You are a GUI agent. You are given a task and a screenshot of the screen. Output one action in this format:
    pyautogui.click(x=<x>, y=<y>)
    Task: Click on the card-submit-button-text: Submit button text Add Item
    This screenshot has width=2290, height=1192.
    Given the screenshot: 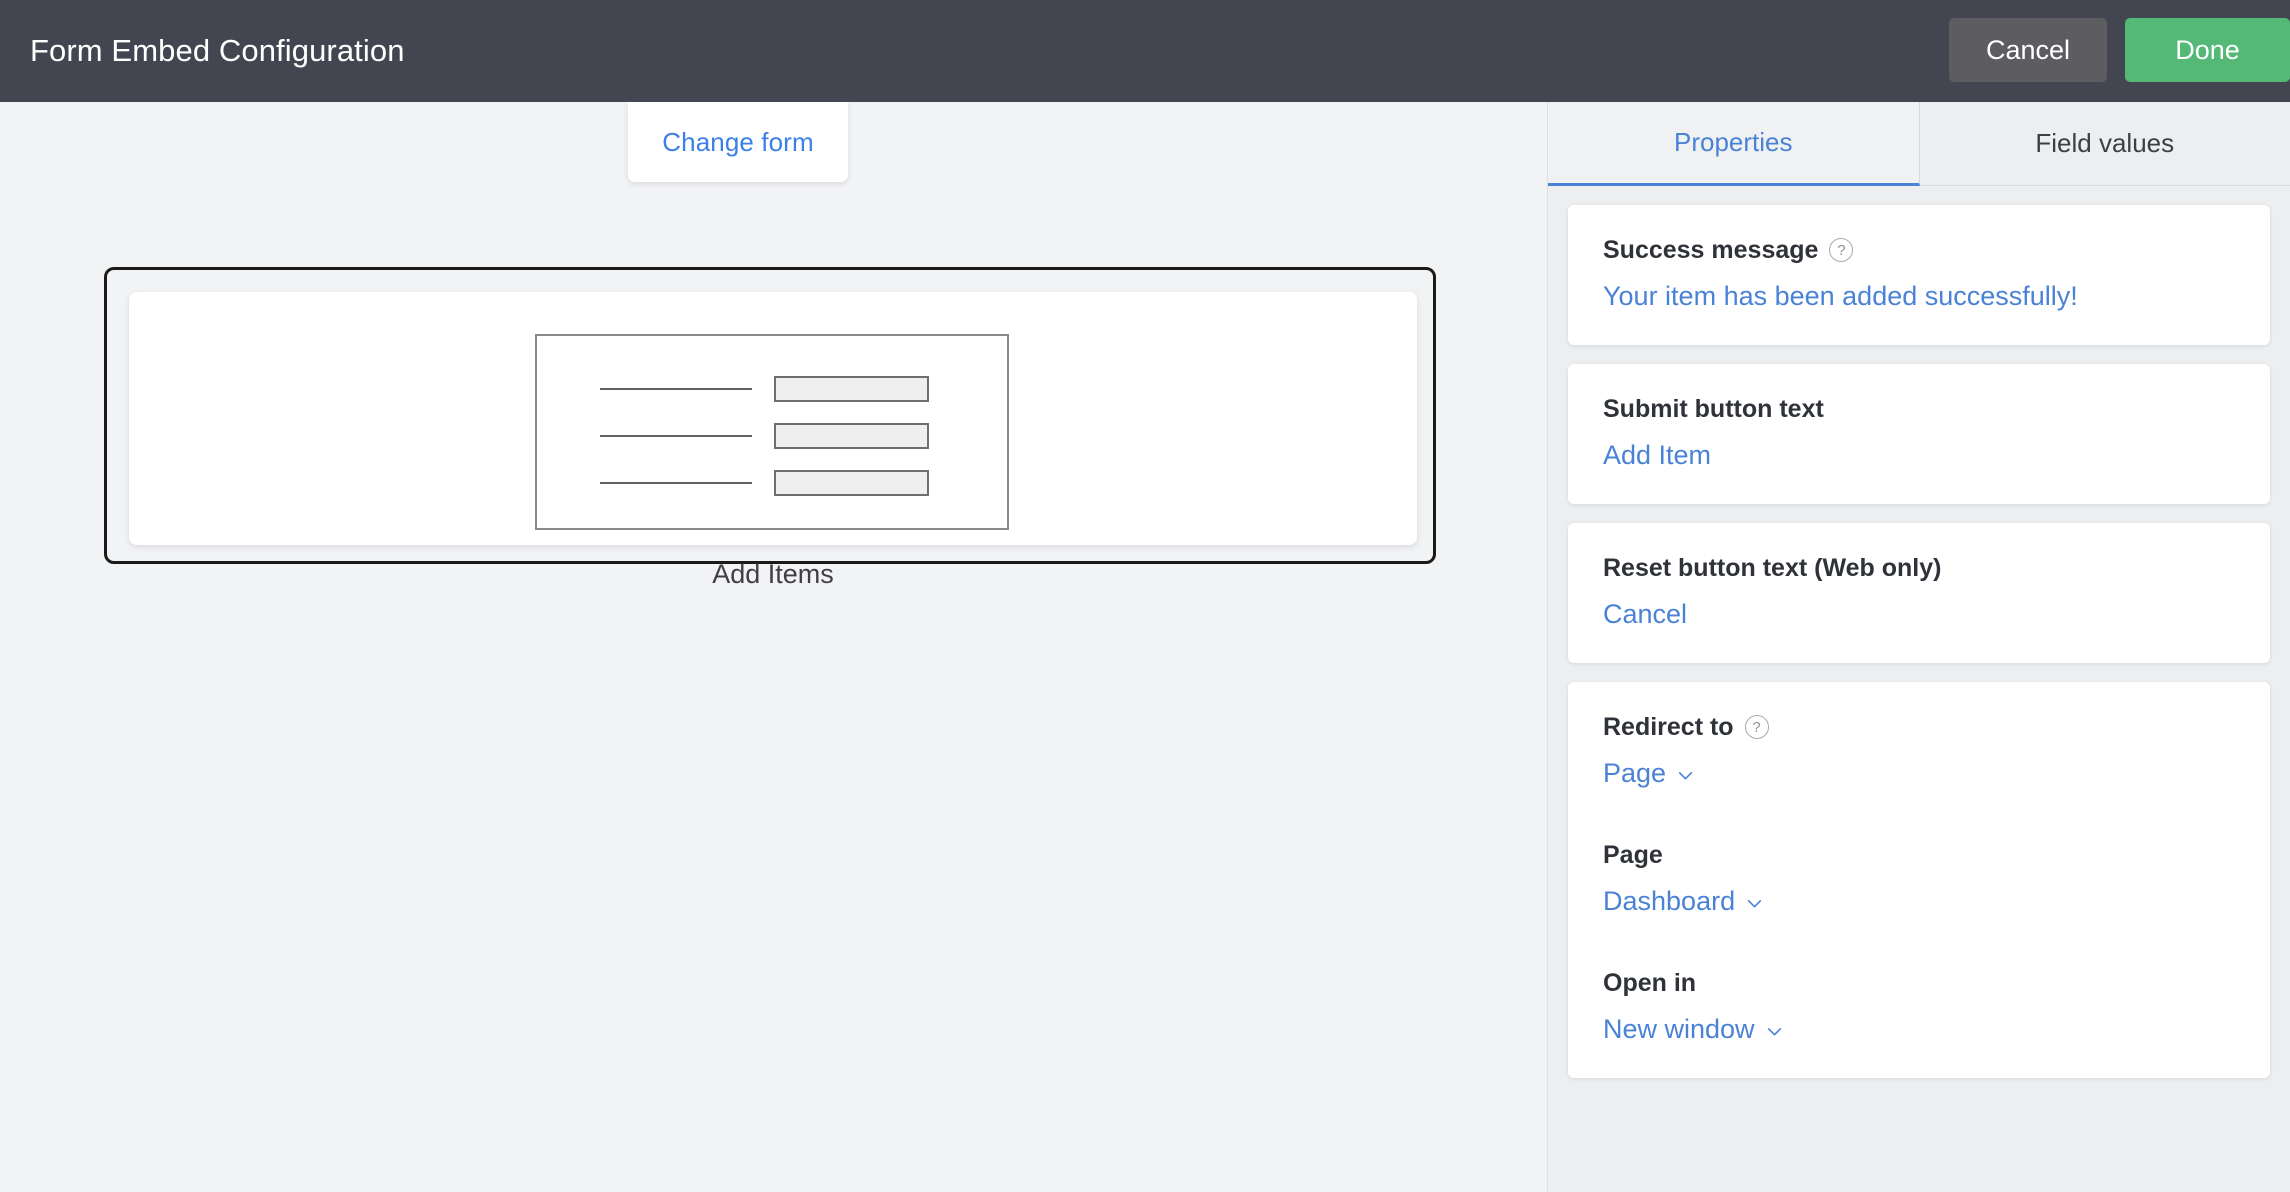 What is the action you would take?
    pyautogui.click(x=1919, y=434)
    